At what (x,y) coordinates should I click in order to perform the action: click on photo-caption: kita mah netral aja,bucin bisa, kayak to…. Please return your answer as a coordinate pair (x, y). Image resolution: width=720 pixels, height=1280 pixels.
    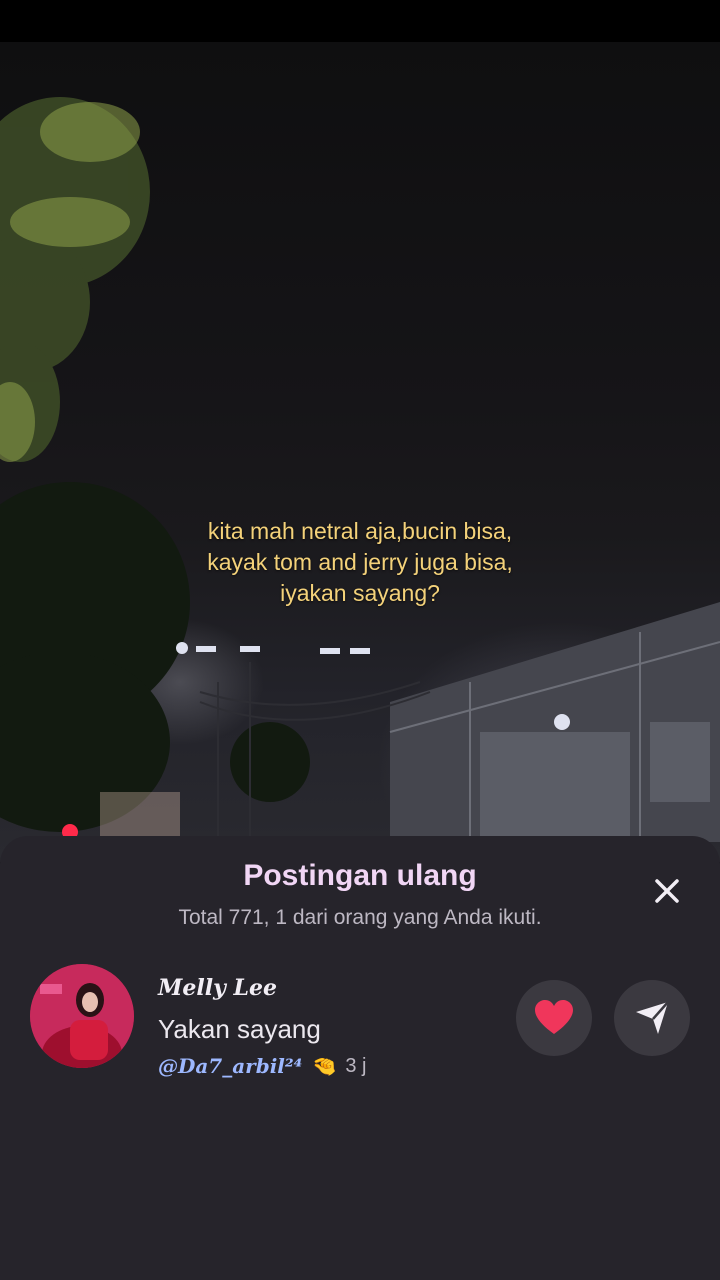
    Looking at the image, I should click on (360, 562).